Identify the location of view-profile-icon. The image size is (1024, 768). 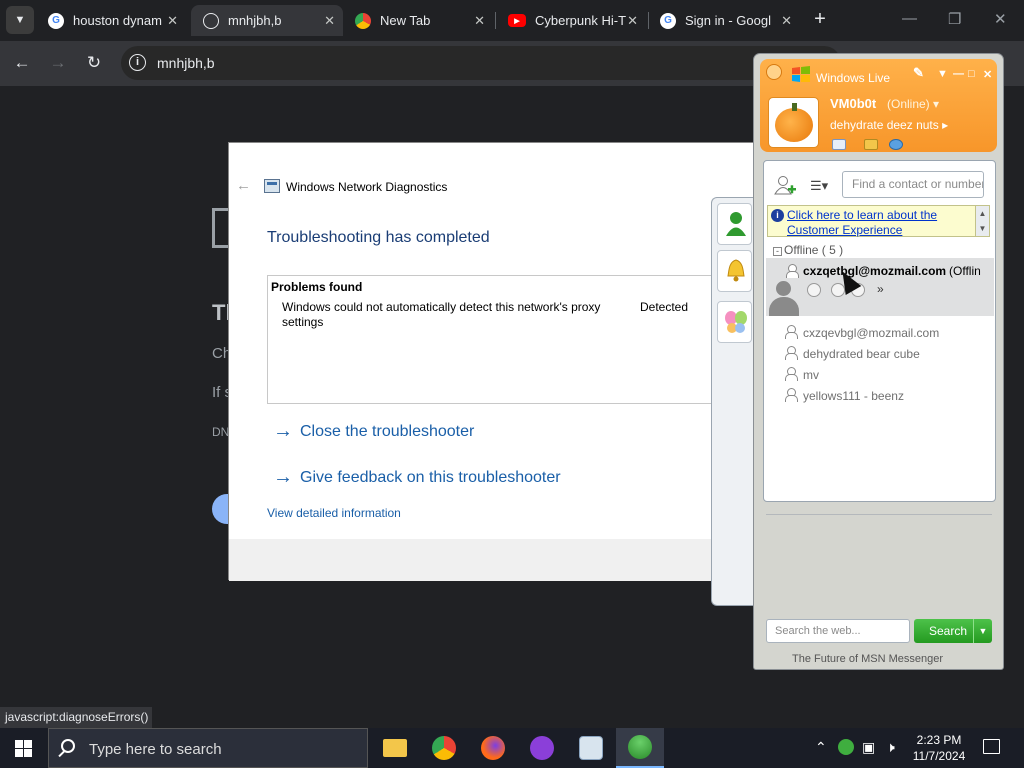
(814, 290).